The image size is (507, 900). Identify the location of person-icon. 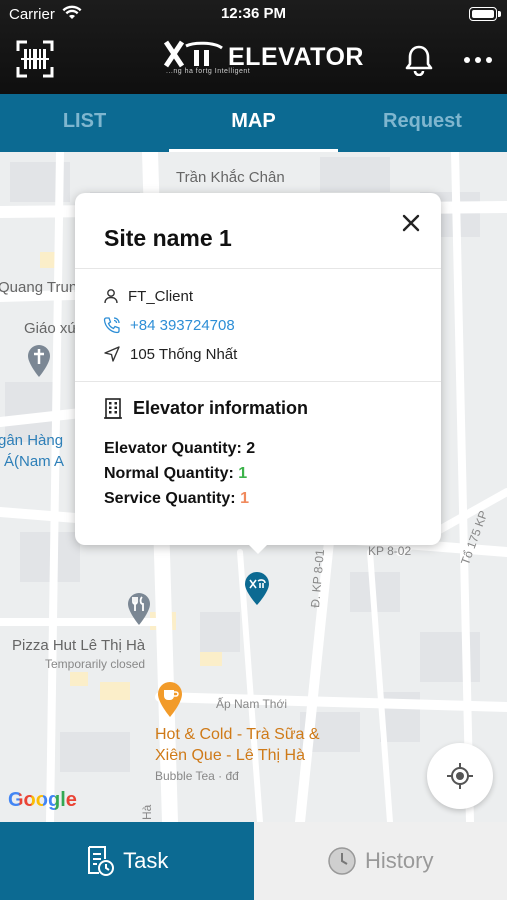
(111, 296).